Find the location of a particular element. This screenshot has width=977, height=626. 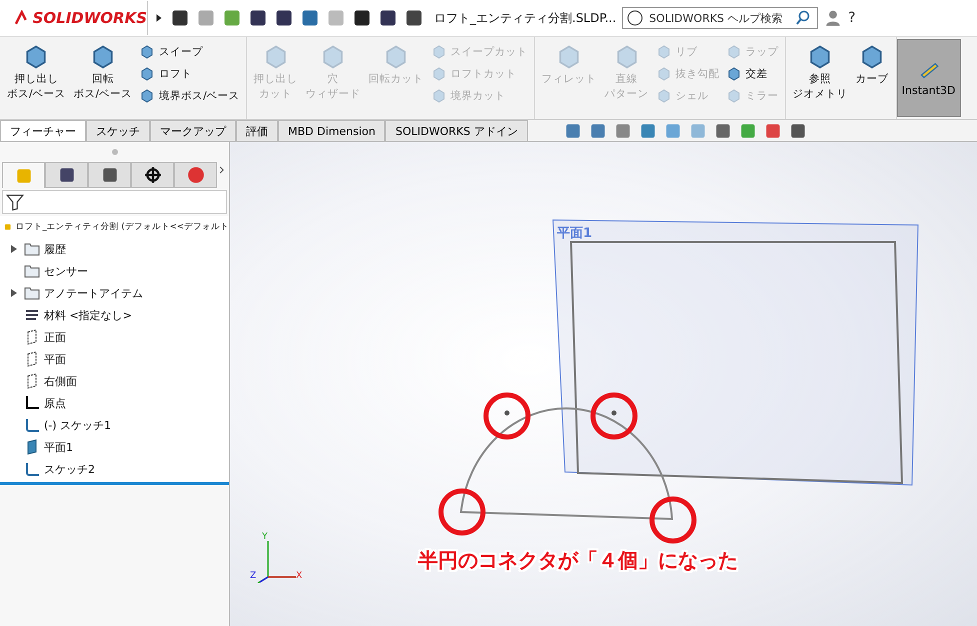

button-label: フィレット is located at coordinates (569, 79).